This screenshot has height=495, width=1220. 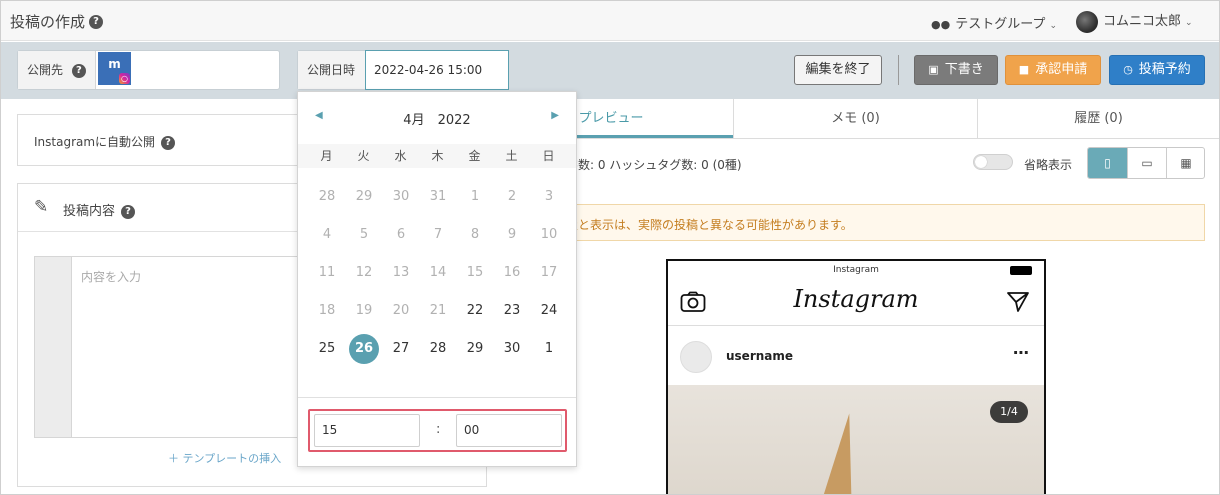 What do you see at coordinates (401, 349) in the screenshot?
I see `calendar-day: 27` at bounding box center [401, 349].